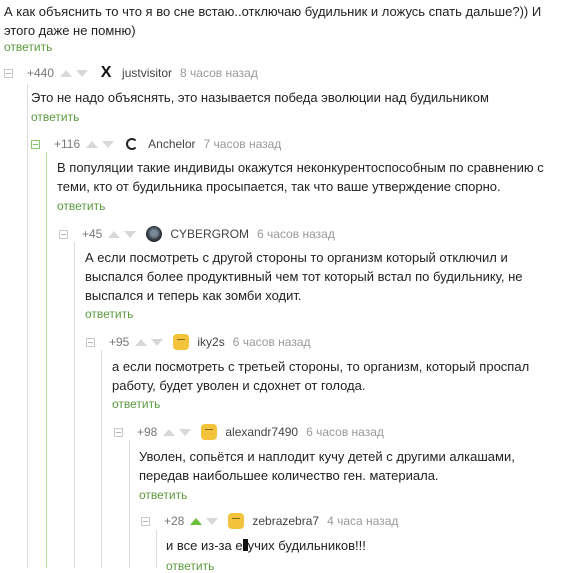 The width and height of the screenshot is (570, 573). Describe the element at coordinates (306, 545) in the screenshot. I see `comment-text-part: учих будильников!!!` at that location.